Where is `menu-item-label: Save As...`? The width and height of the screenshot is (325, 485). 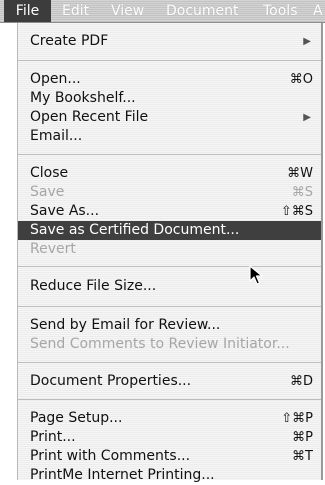 menu-item-label: Save As... is located at coordinates (65, 211).